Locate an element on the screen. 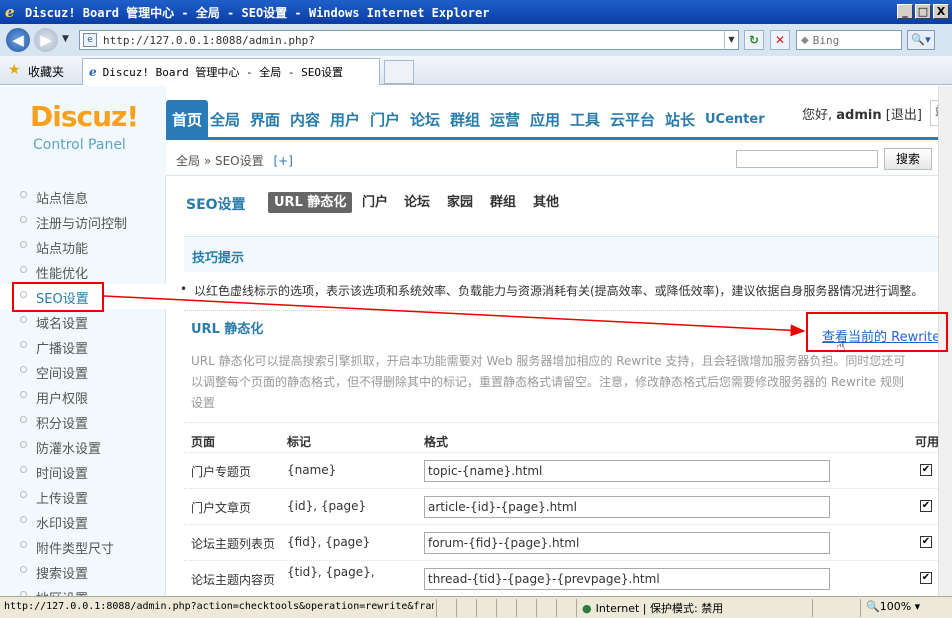 Image resolution: width=952 pixels, height=618 pixels. security-zone: ● Internet | 保护模式: 禁用 is located at coordinates (652, 608).